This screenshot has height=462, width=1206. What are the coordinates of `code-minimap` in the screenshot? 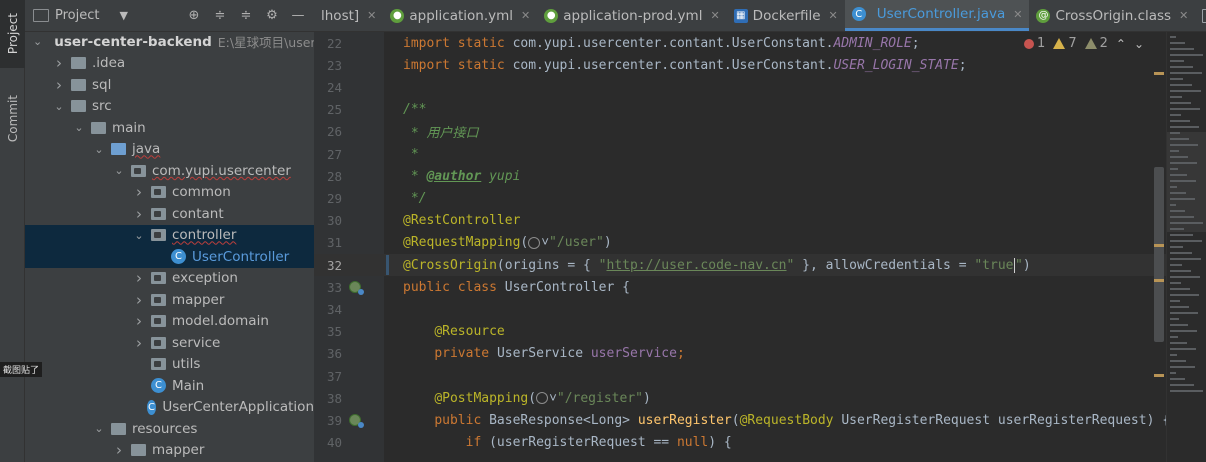 It's located at (1186, 247).